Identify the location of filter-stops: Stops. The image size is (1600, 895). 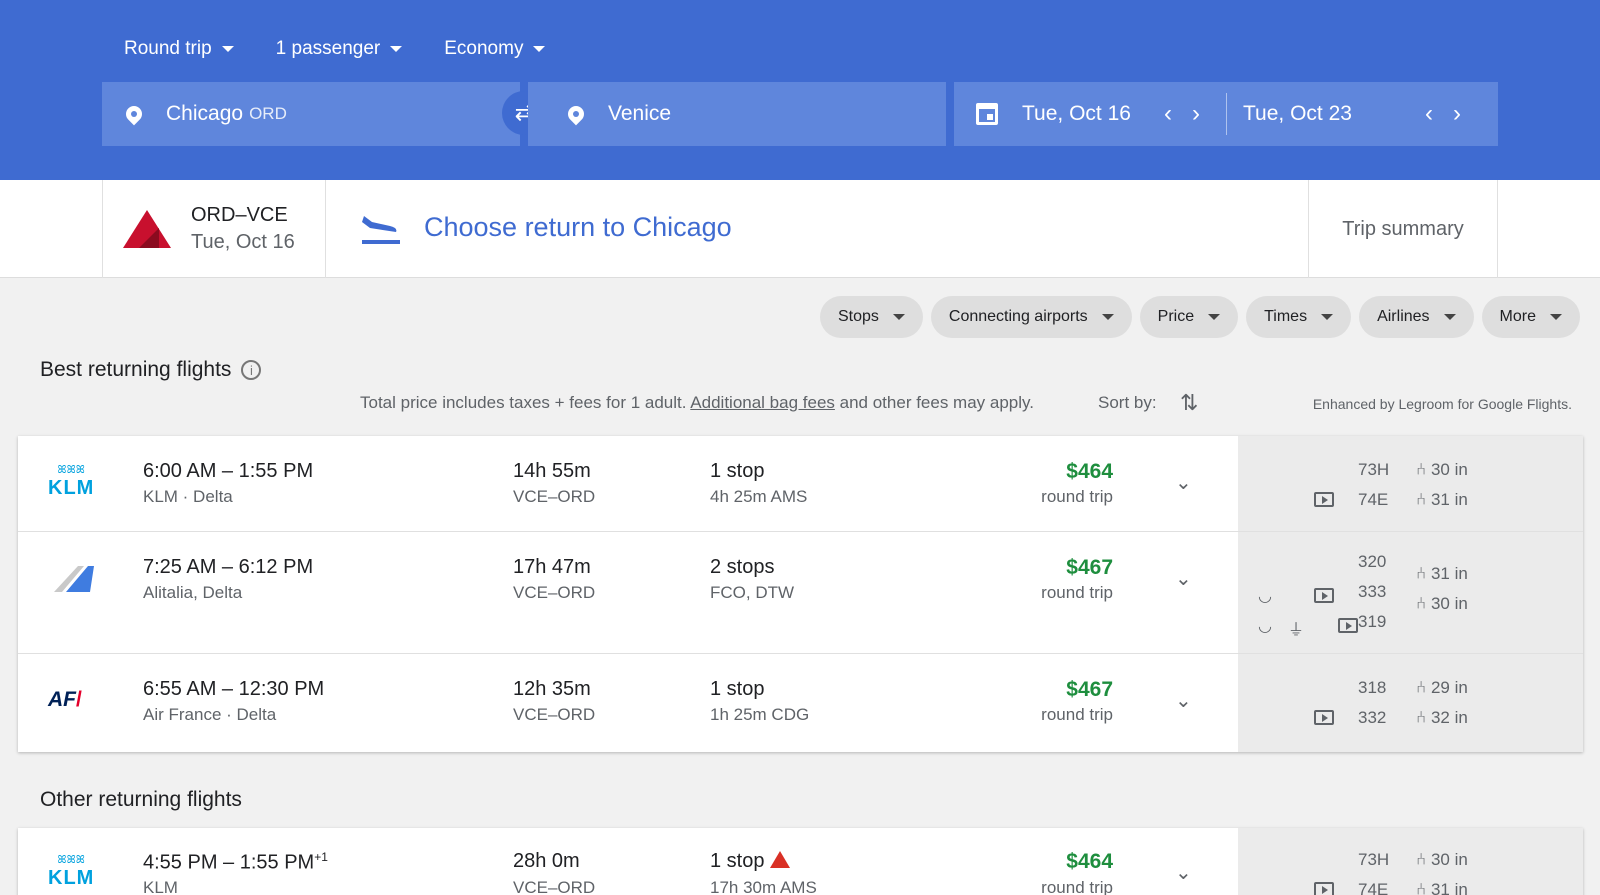
(871, 317).